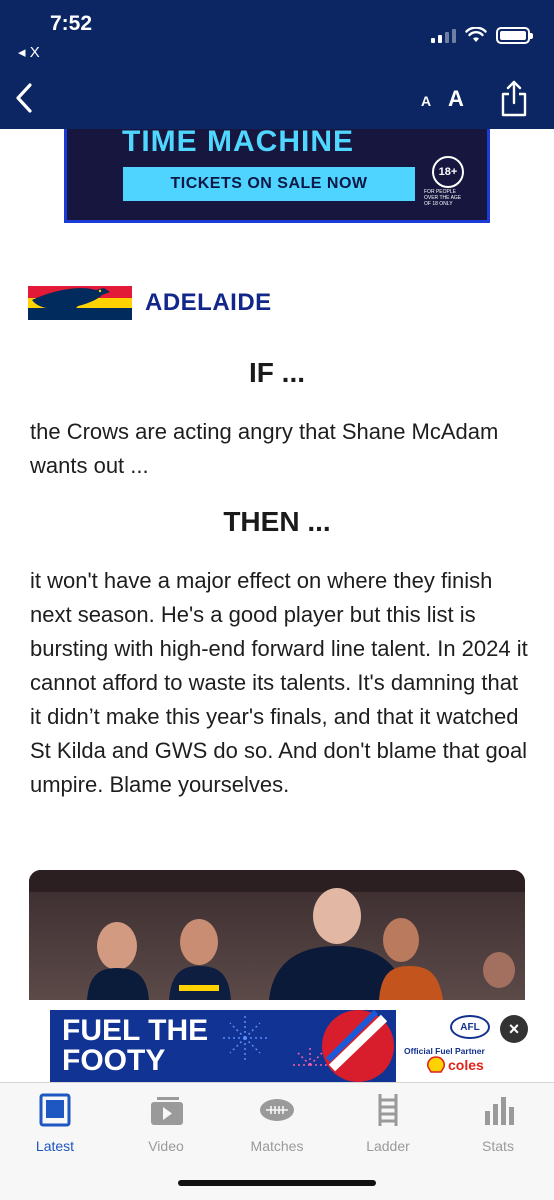 The image size is (554, 1200). I want to click on team-name: ADELAIDE, so click(208, 302).